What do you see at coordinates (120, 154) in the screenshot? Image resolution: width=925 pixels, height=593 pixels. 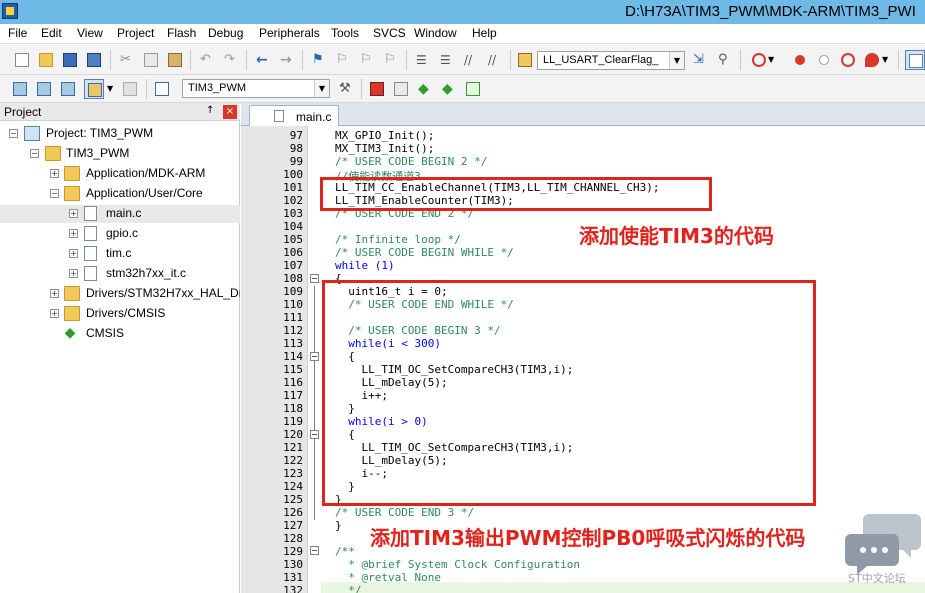 I see `tree-item-target: − TIM3_PWM` at bounding box center [120, 154].